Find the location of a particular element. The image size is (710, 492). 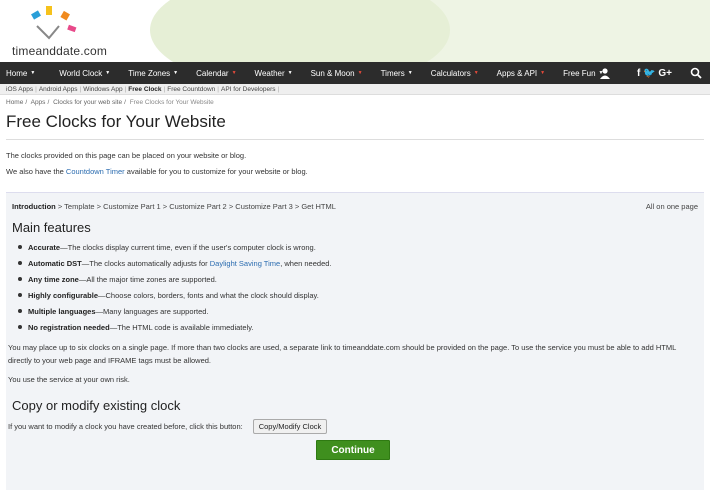

dst-link: Daylight Saving Time is located at coordinates (245, 263).